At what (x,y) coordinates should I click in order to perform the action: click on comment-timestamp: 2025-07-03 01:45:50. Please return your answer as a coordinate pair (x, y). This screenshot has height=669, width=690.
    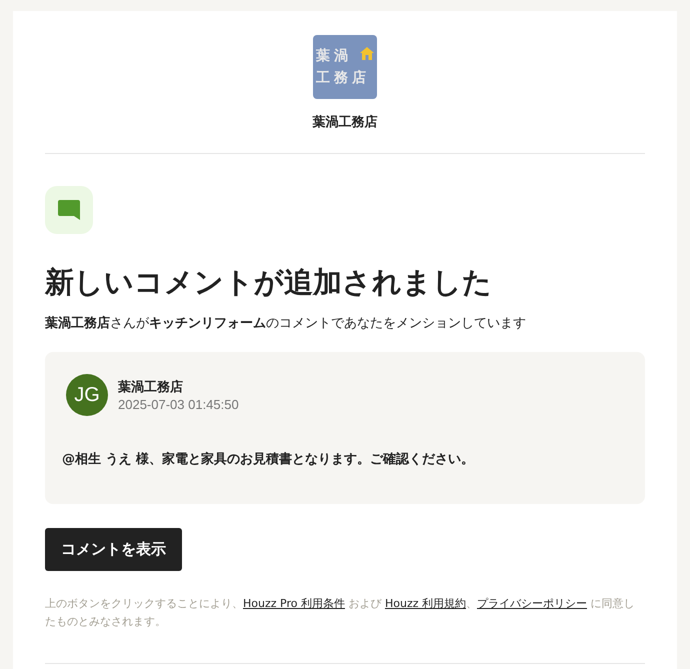
    Looking at the image, I should click on (178, 404).